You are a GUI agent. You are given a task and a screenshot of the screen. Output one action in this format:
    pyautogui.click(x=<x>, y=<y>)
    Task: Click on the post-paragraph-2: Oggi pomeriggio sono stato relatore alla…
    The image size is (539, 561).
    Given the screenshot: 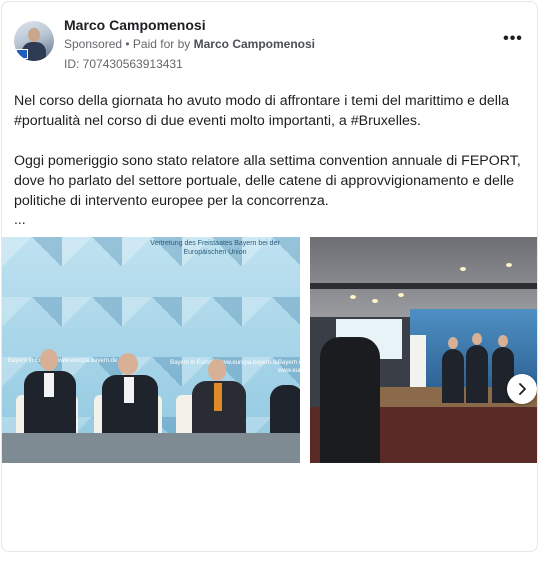 What is the action you would take?
    pyautogui.click(x=267, y=181)
    